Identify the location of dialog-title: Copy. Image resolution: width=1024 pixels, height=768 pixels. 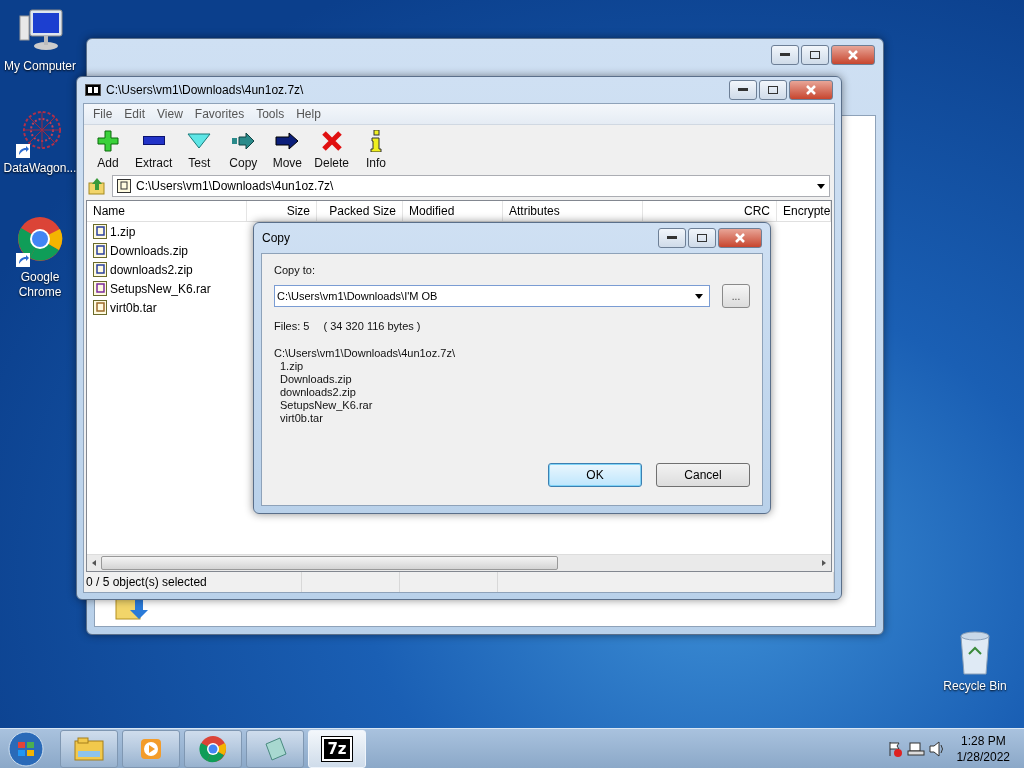
(276, 238).